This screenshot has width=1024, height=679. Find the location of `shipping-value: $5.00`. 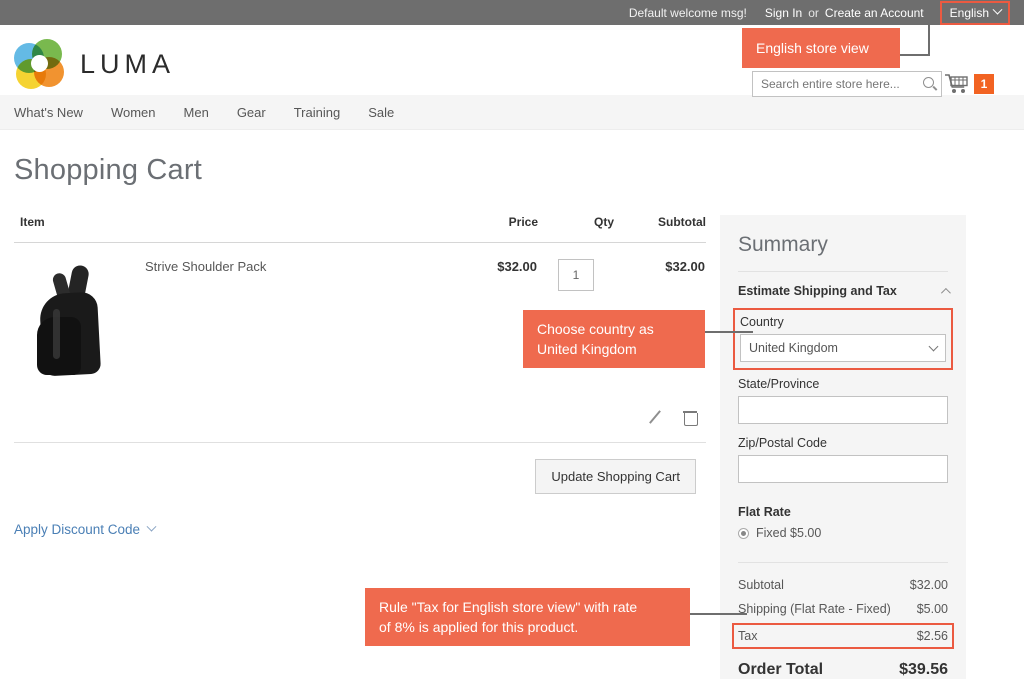

shipping-value: $5.00 is located at coordinates (932, 609).